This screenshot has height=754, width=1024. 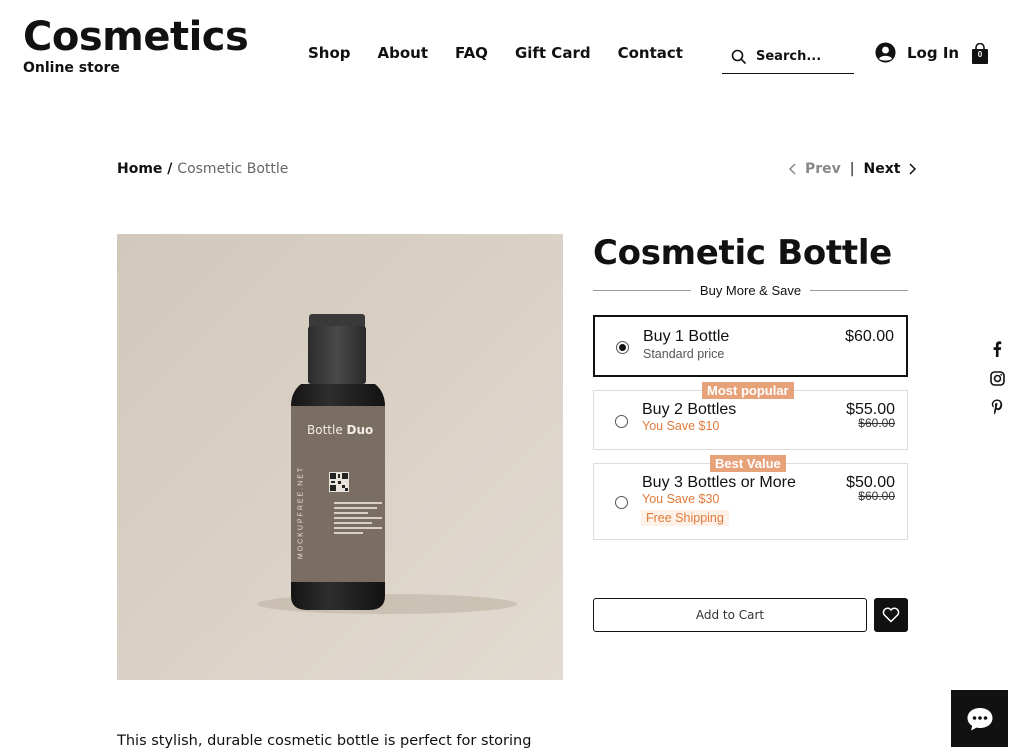 I want to click on option-savings: You Save $10, so click(x=681, y=426).